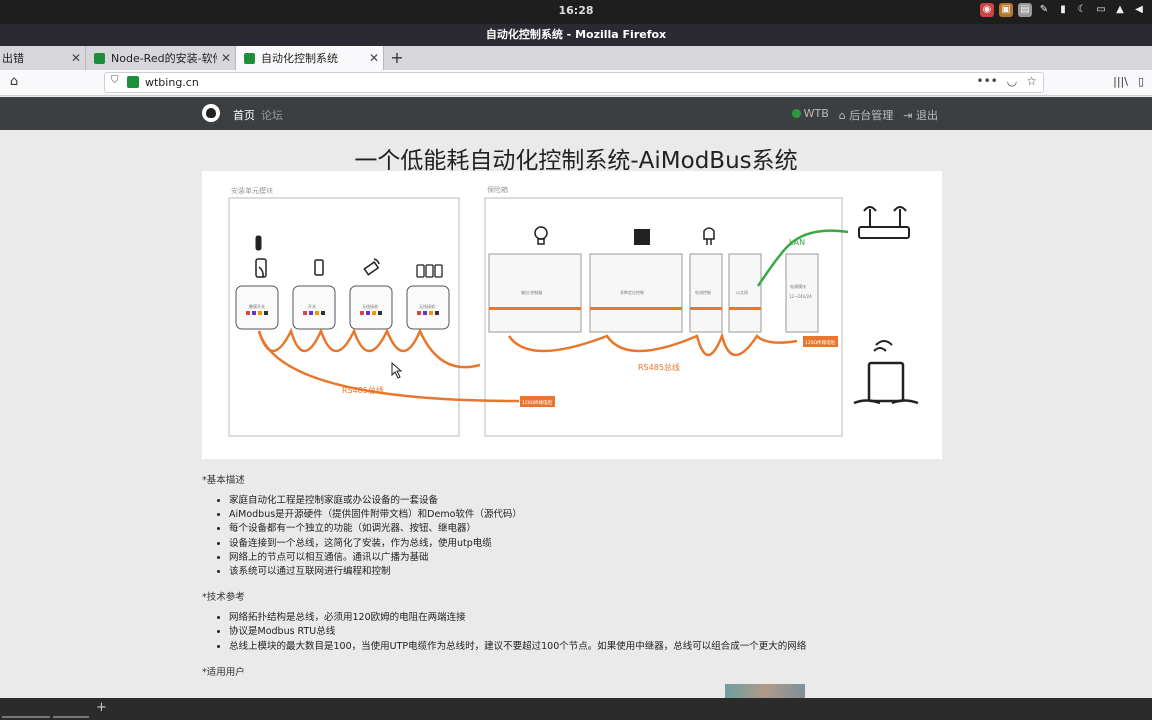 This screenshot has width=1152, height=720. Describe the element at coordinates (585, 529) in the screenshot. I see `list-item: 每个设备都有一个独立的功能（如调光器、按钮、继电器）` at that location.